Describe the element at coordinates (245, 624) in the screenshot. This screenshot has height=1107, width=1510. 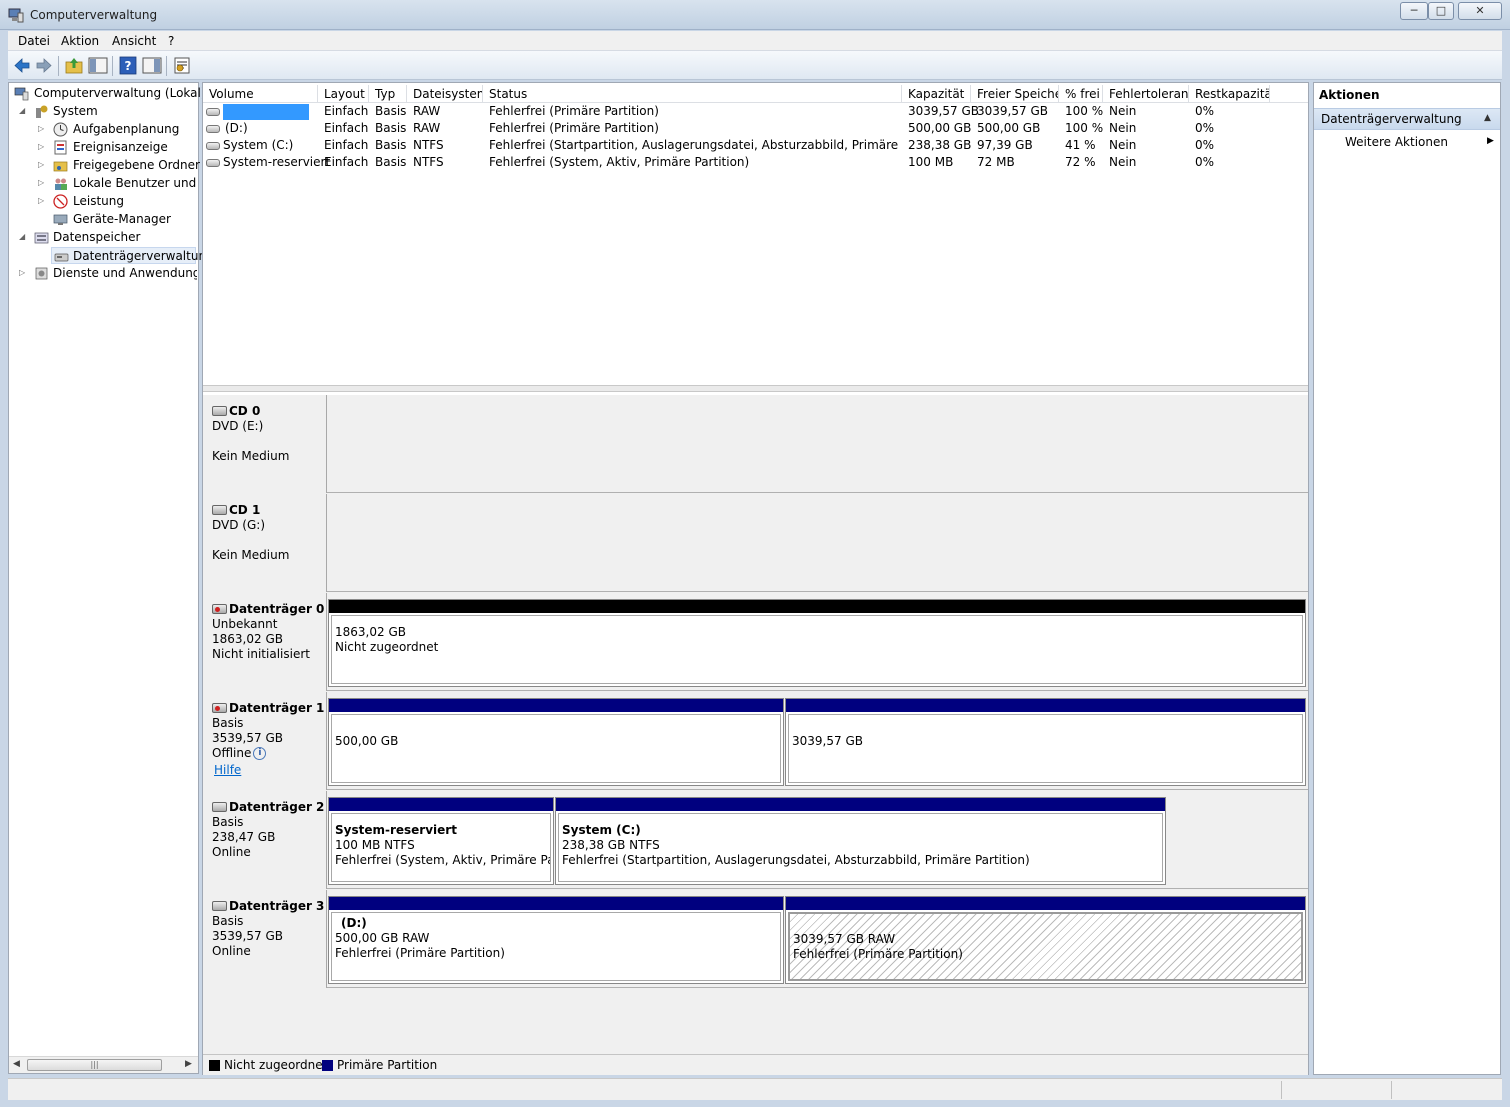
I see `disk-line: Unbekannt` at that location.